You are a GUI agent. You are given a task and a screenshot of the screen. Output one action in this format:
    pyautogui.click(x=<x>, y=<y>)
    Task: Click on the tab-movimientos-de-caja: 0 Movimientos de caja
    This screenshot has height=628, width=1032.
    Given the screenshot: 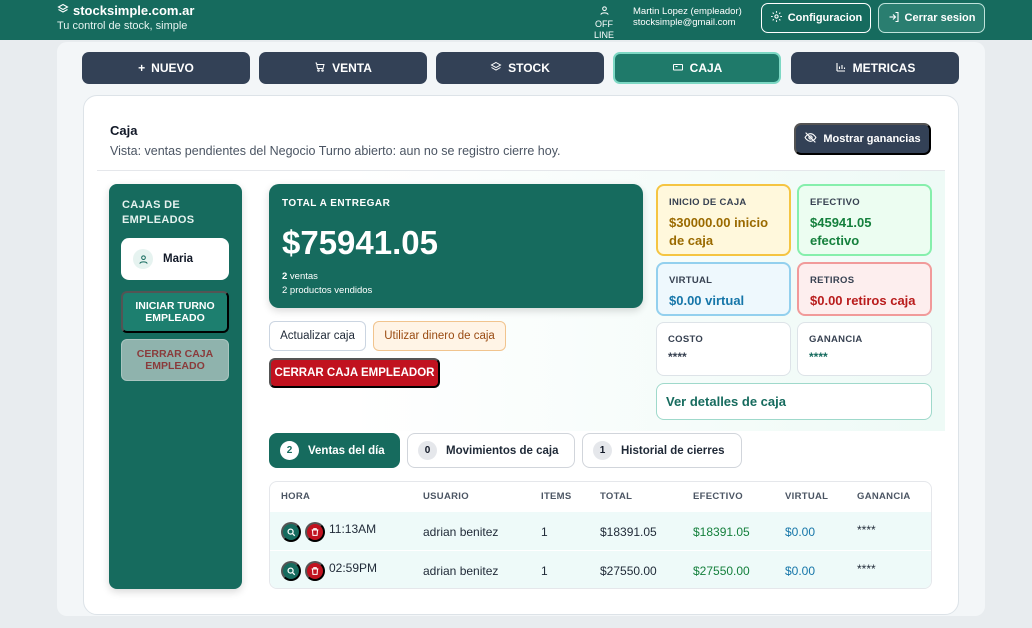 What is the action you would take?
    pyautogui.click(x=491, y=450)
    